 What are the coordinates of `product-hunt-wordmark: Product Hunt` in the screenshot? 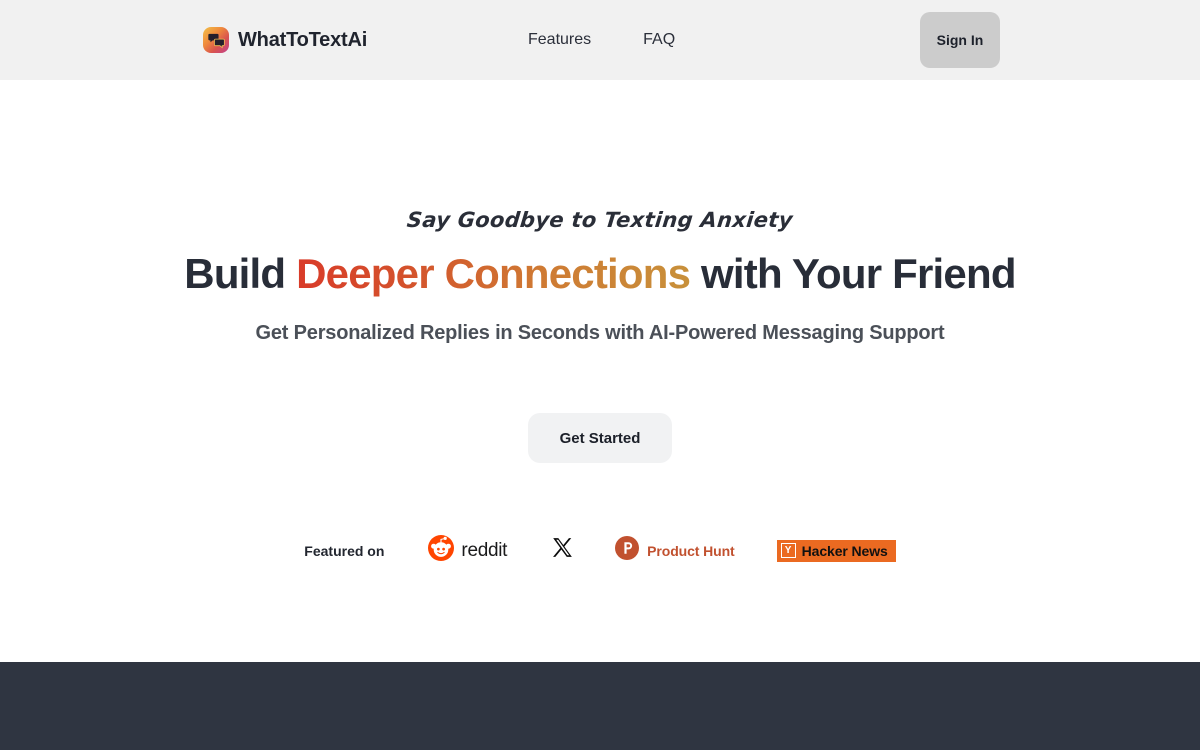 It's located at (691, 550).